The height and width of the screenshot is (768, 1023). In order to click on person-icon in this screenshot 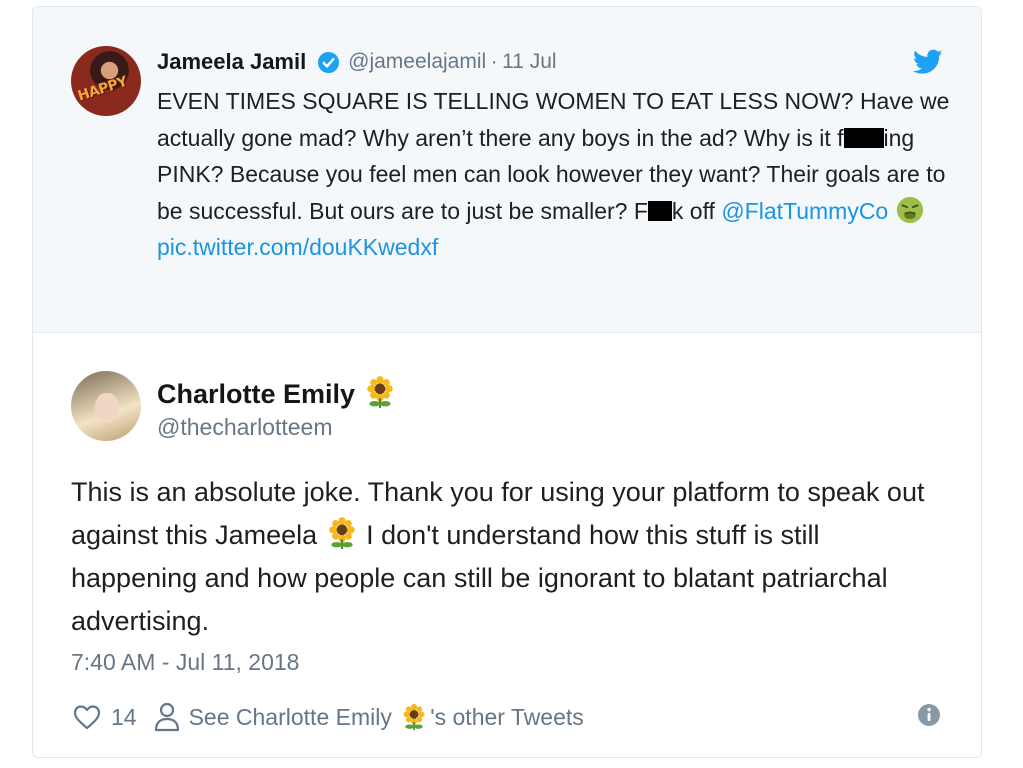, I will do `click(166, 717)`.